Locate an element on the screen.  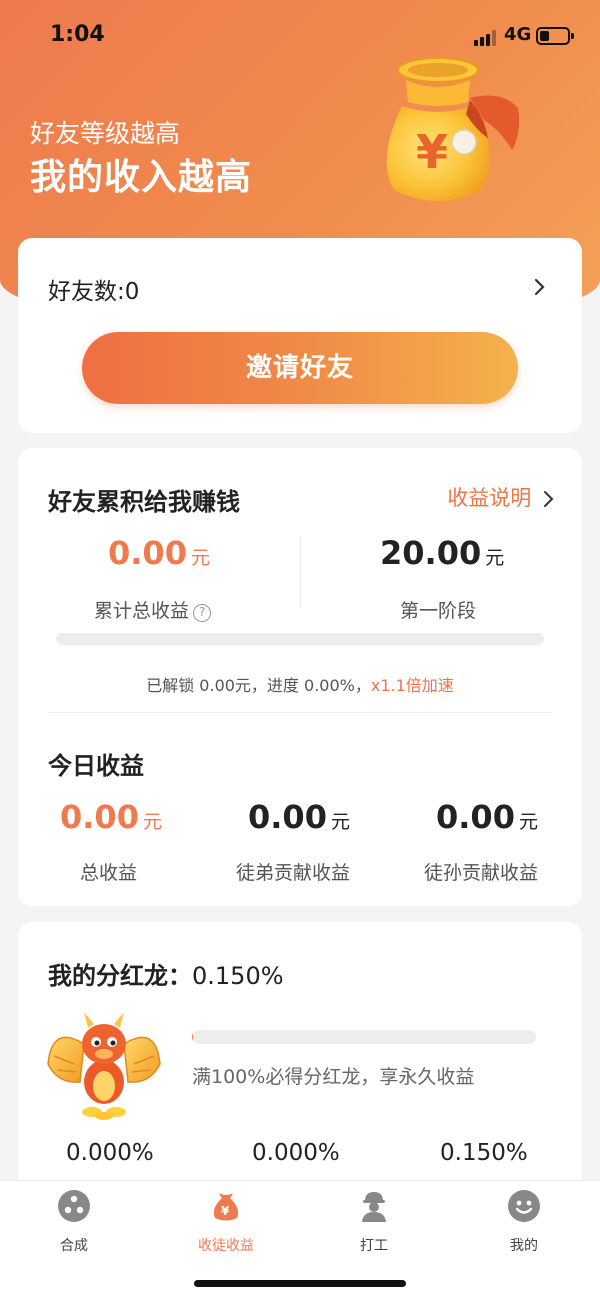
compose-icon is located at coordinates (74, 1206).